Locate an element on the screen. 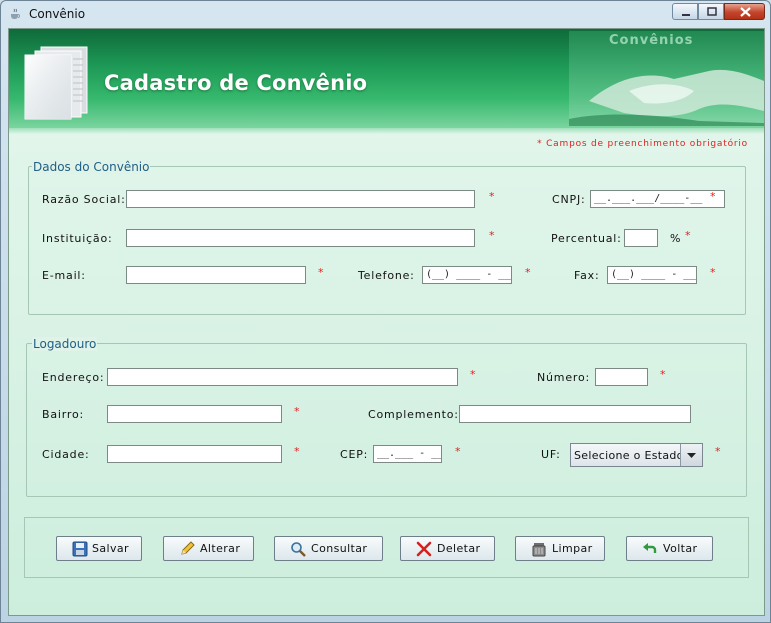 The image size is (771, 623). limpar-button: Limpar is located at coordinates (560, 548).